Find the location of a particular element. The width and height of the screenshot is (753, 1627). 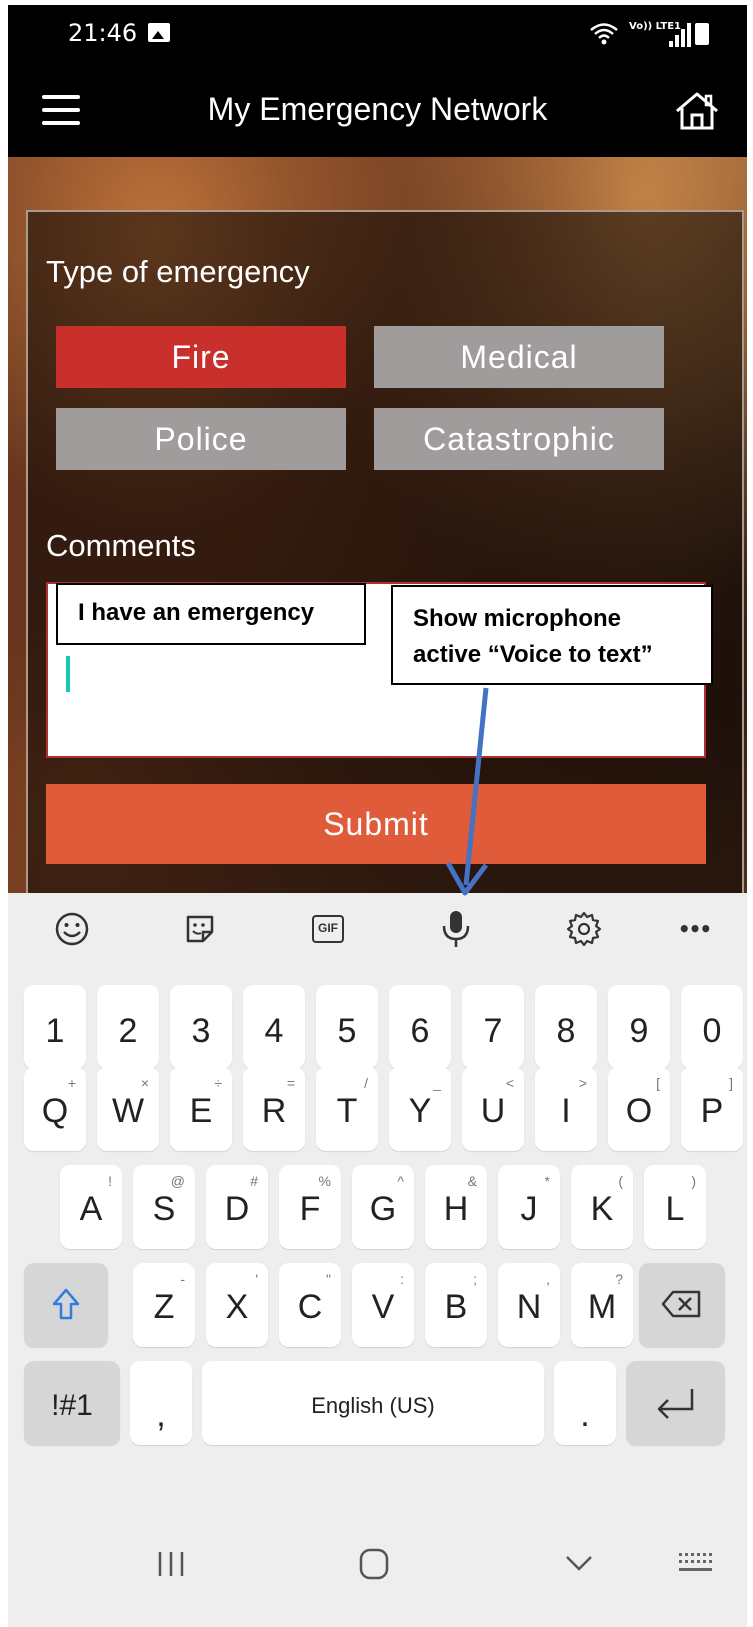

key-u: U < is located at coordinates (493, 1109).